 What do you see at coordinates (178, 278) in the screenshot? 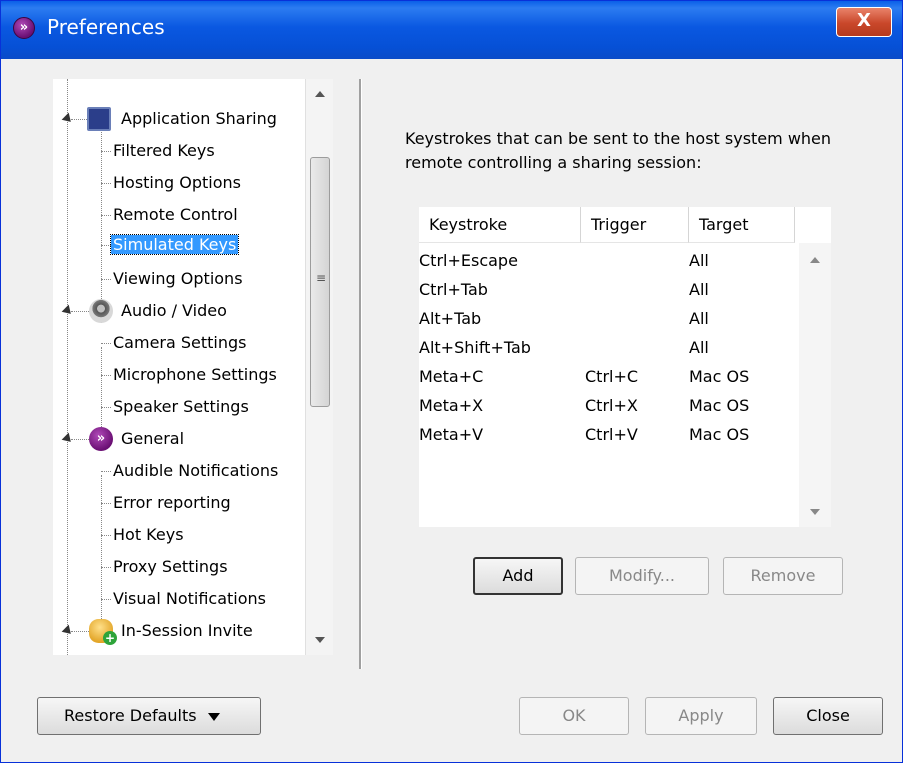
I see `tree-item-label: Viewing Options` at bounding box center [178, 278].